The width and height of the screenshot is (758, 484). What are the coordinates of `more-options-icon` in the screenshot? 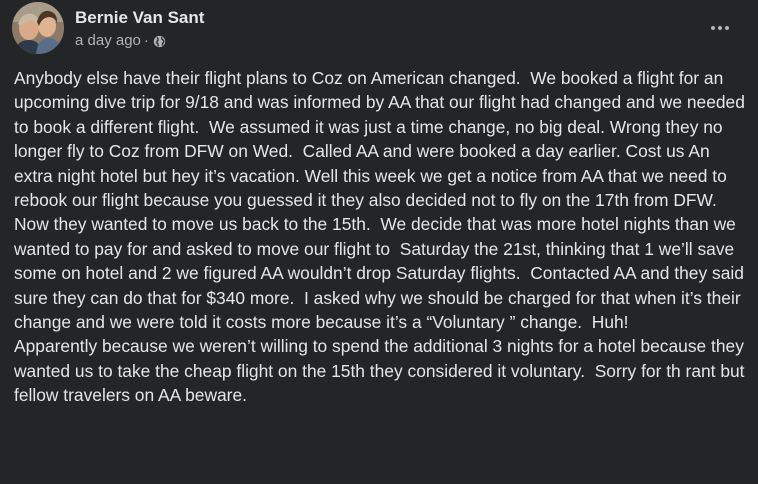 It's located at (720, 28).